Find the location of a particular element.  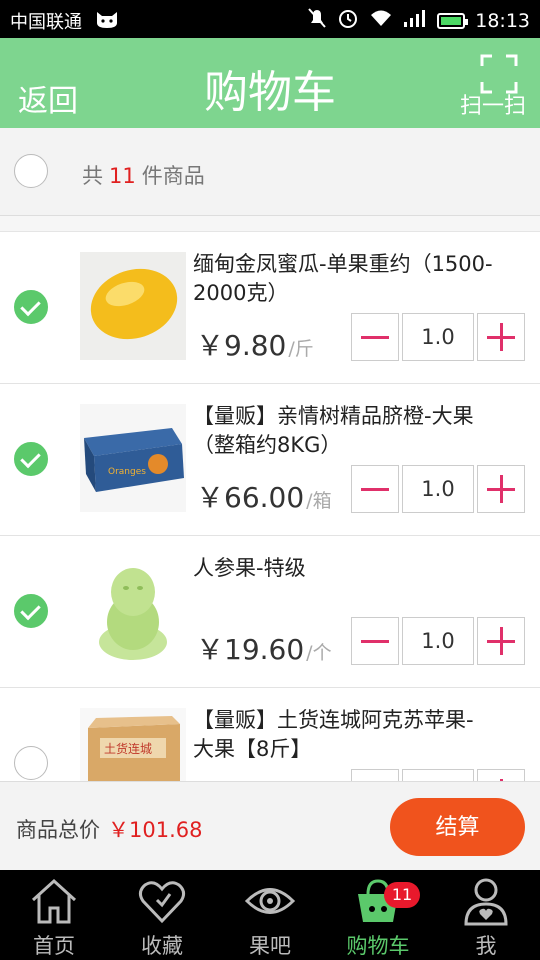

alarm-icon is located at coordinates (348, 20).